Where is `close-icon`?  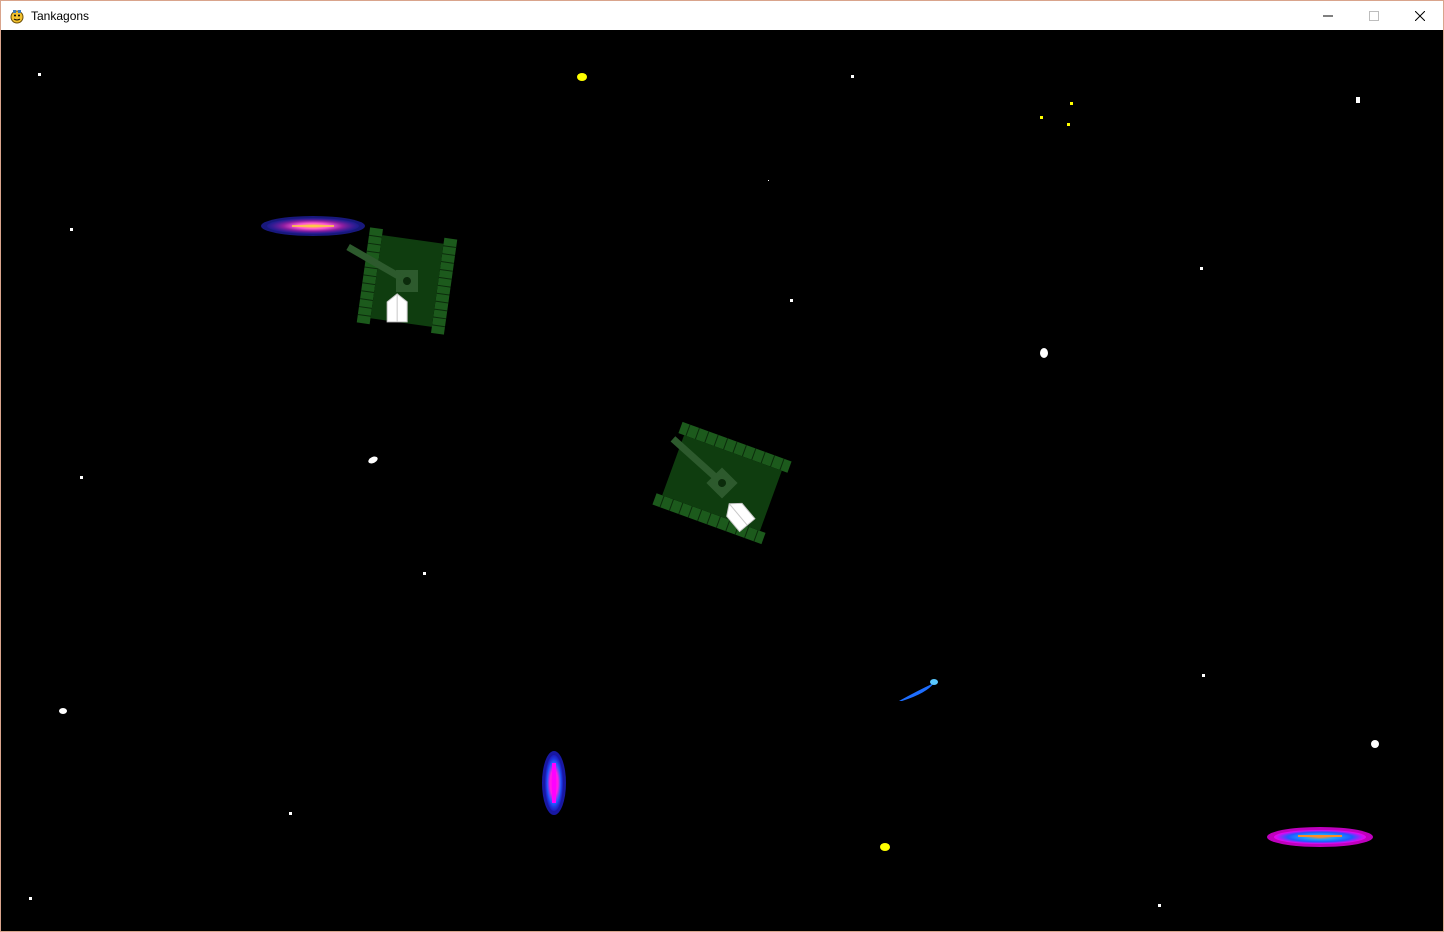
close-icon is located at coordinates (1420, 15).